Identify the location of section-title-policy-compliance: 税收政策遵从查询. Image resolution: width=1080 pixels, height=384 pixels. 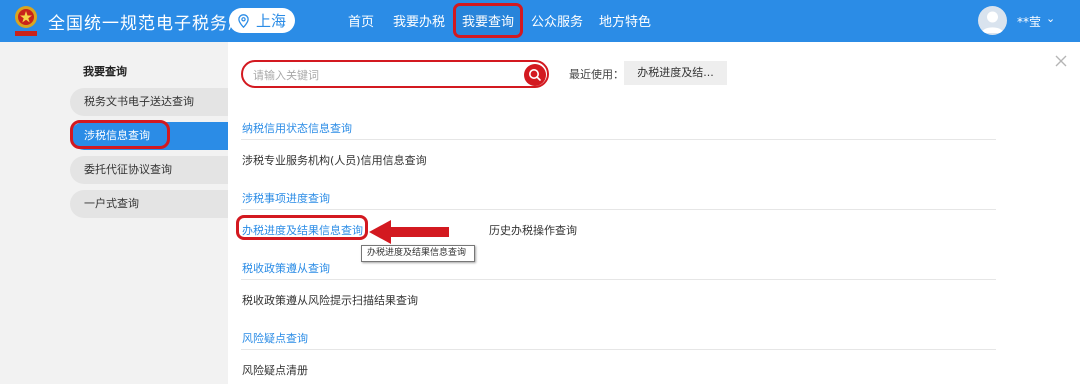
(286, 268).